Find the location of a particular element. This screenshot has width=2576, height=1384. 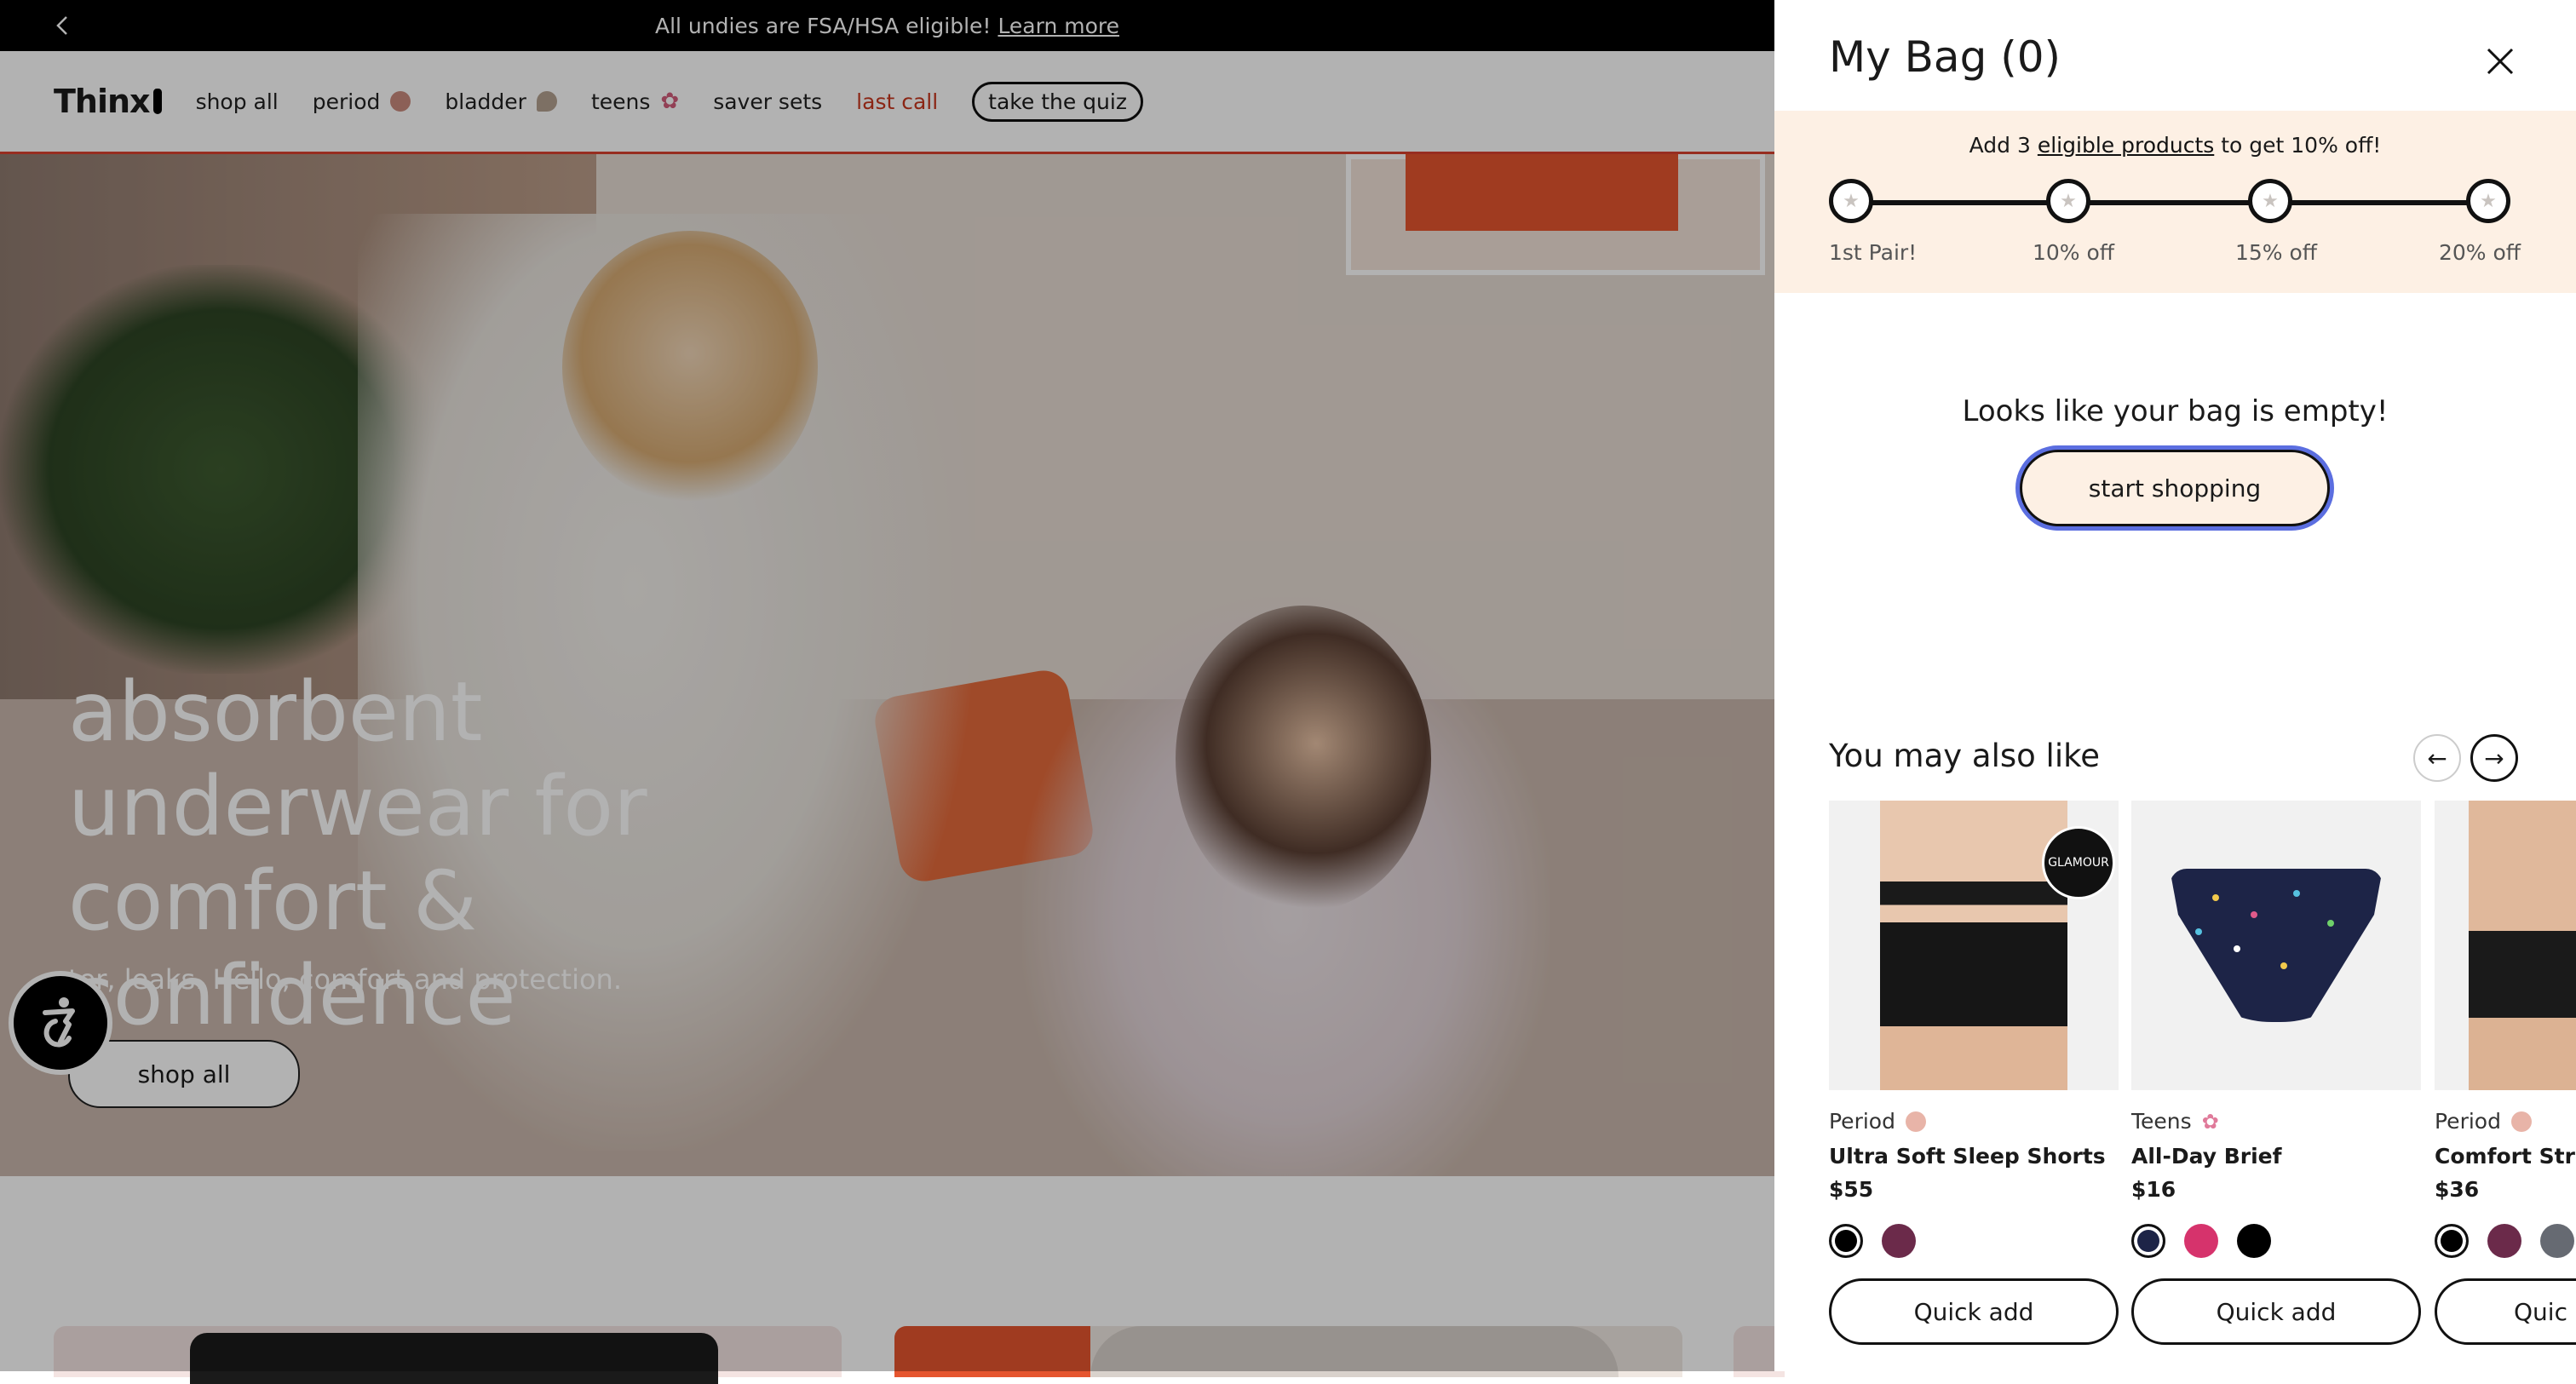

step-label: 20% off is located at coordinates (2480, 252).